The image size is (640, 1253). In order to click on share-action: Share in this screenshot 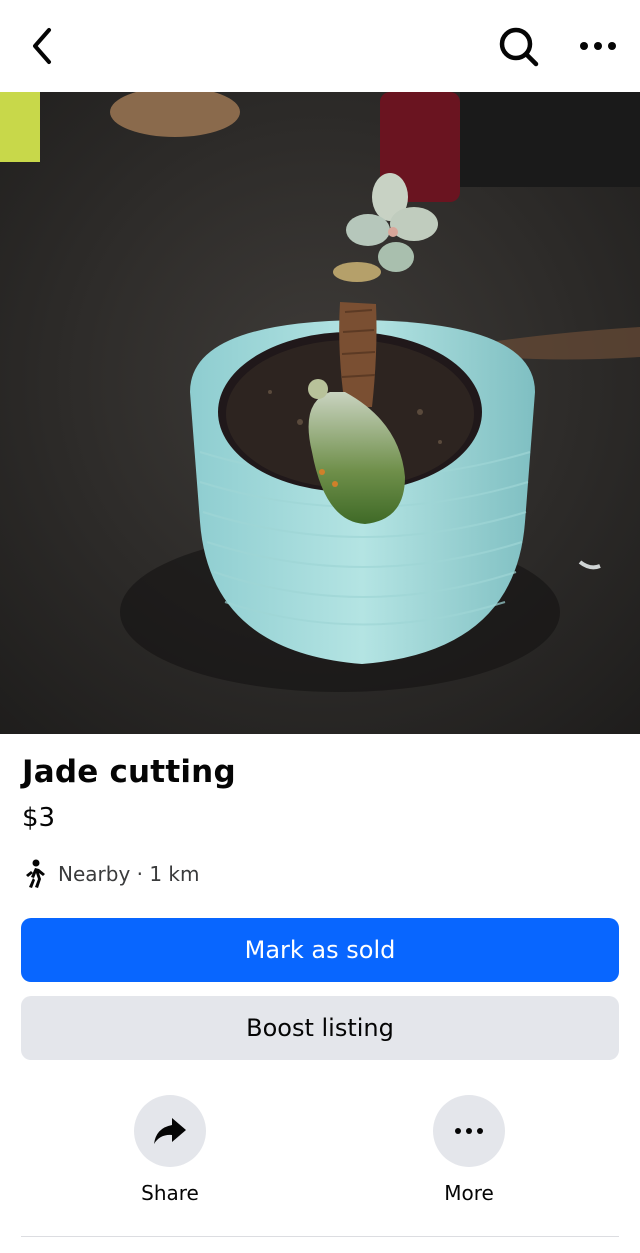, I will do `click(170, 1150)`.